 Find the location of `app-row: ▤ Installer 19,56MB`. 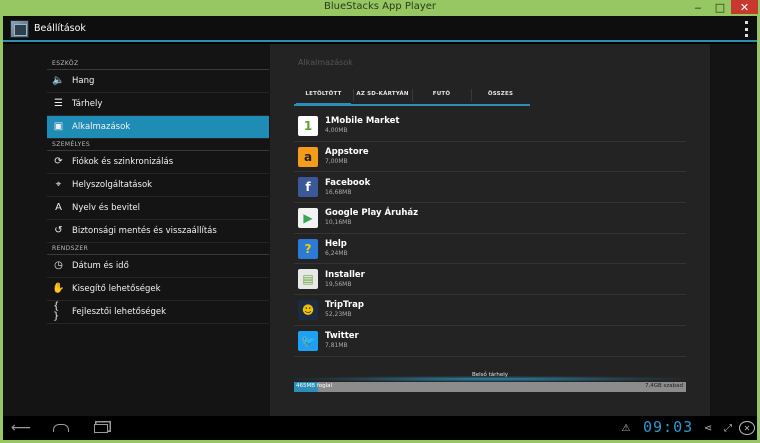

app-row: ▤ Installer 19,56MB is located at coordinates (490, 280).